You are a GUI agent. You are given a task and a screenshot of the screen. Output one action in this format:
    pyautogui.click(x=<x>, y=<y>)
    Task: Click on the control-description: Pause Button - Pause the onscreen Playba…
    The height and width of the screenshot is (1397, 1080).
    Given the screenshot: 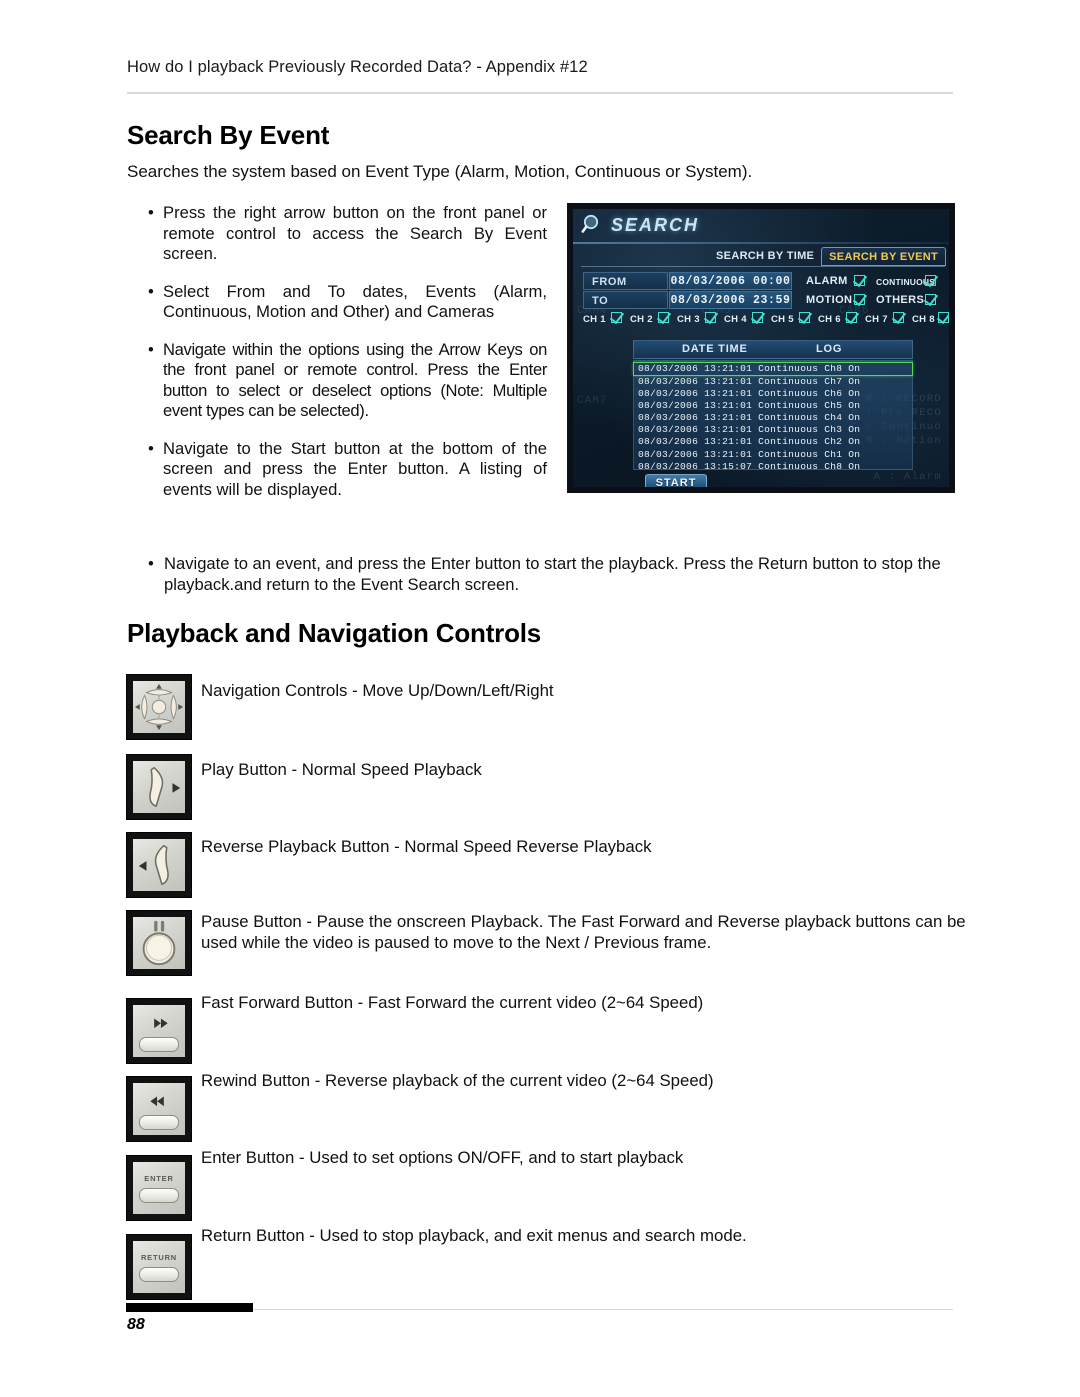 What is the action you would take?
    pyautogui.click(x=583, y=932)
    